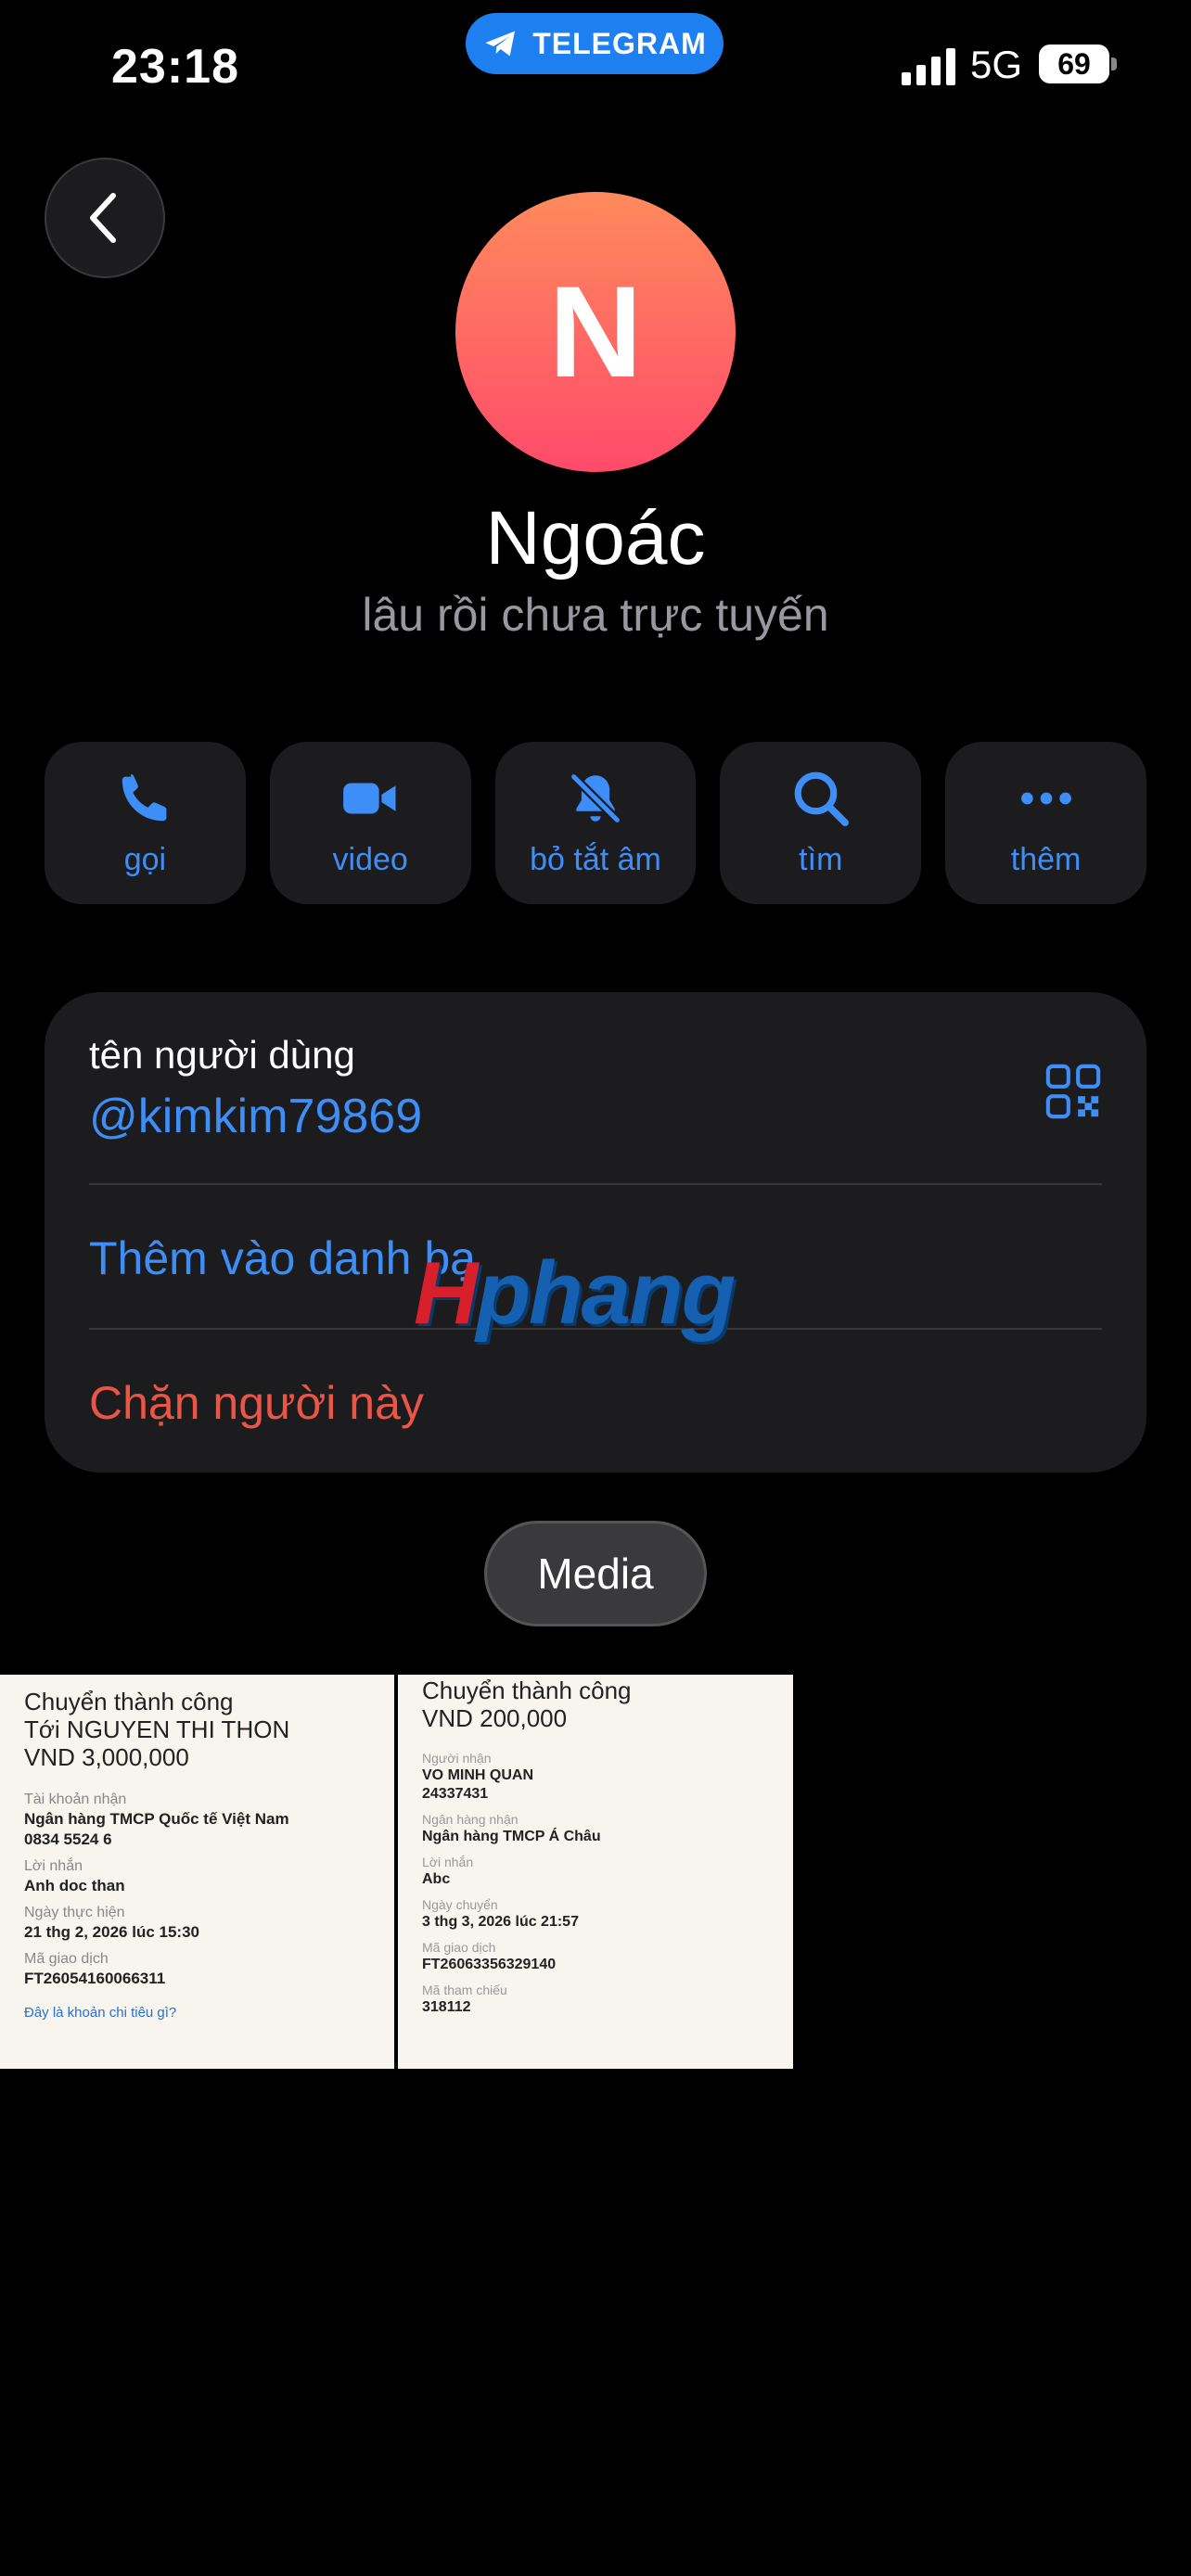 Image resolution: width=1191 pixels, height=2576 pixels. I want to click on more-button: thêm, so click(1045, 823).